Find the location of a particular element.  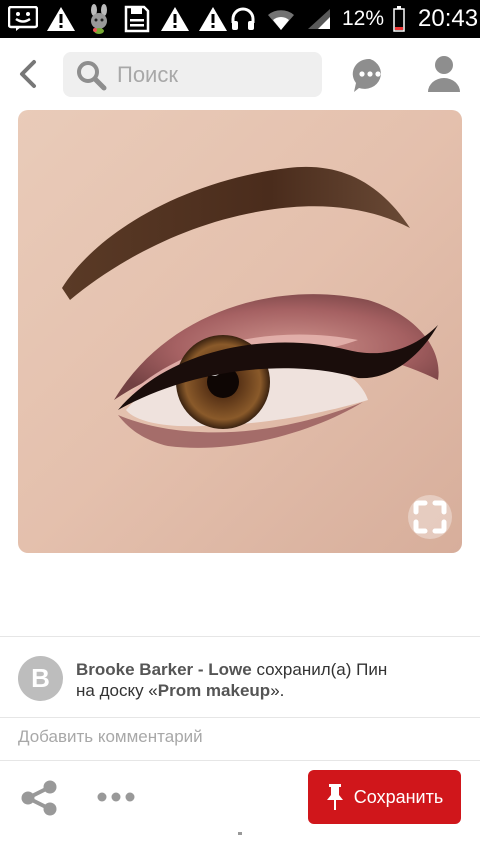

status-bar: 12% 20:43 is located at coordinates (240, 19).